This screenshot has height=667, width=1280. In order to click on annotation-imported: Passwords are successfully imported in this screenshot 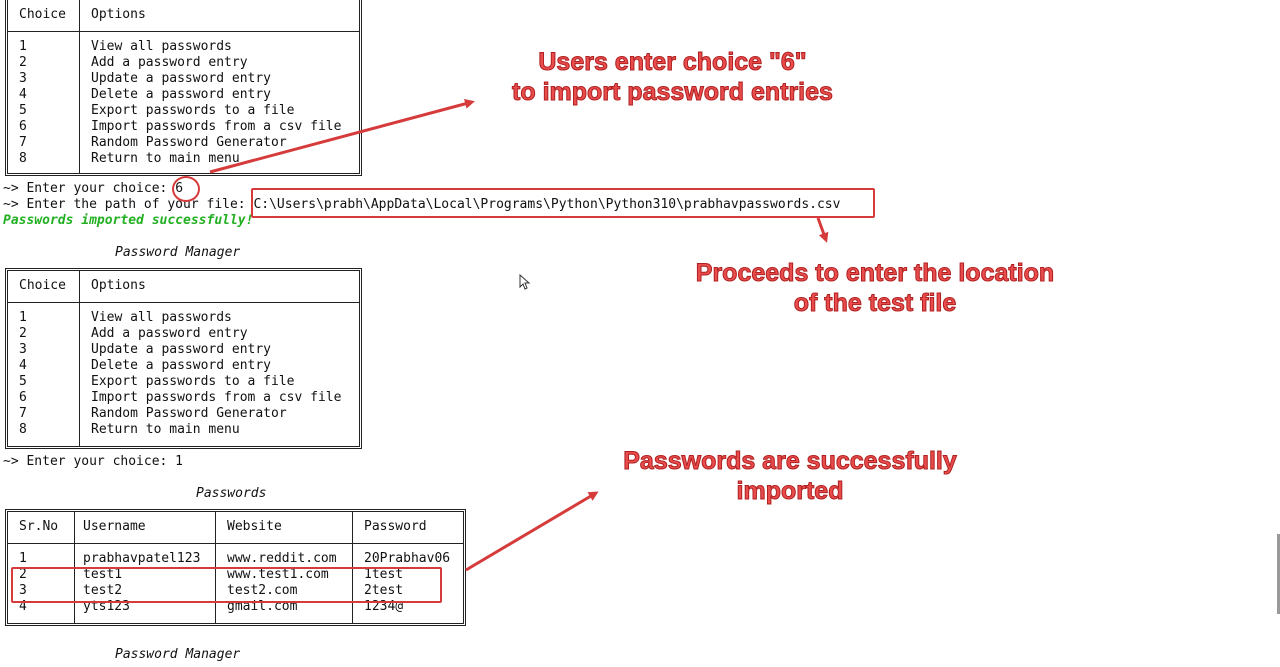, I will do `click(790, 476)`.